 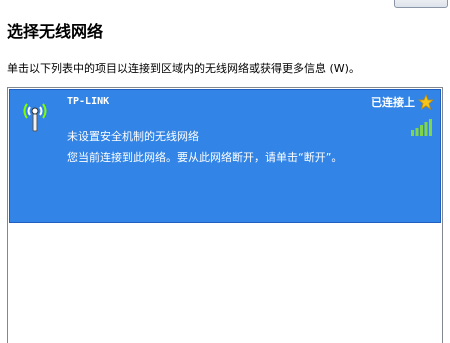 I want to click on wireless-access-point-icon, so click(x=35, y=117).